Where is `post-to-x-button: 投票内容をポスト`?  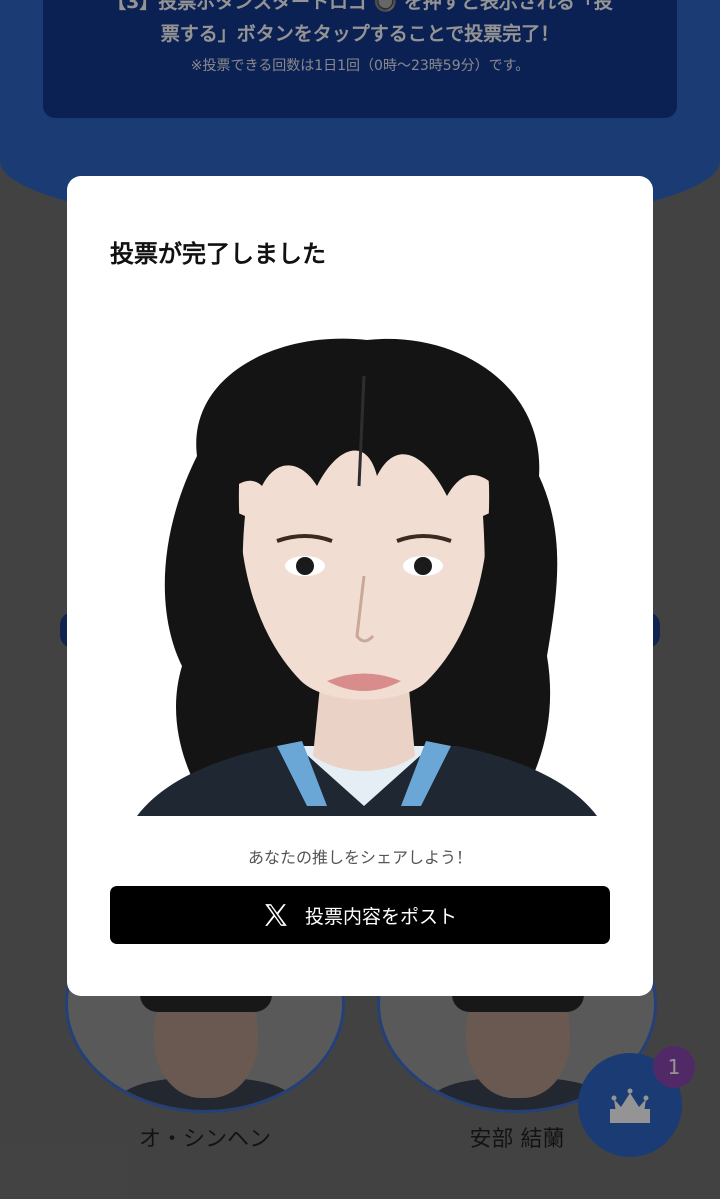 post-to-x-button: 投票内容をポスト is located at coordinates (360, 915).